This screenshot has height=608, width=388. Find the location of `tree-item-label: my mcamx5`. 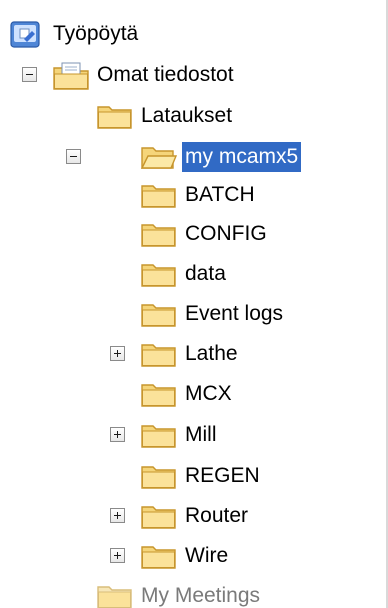

tree-item-label: my mcamx5 is located at coordinates (242, 157).